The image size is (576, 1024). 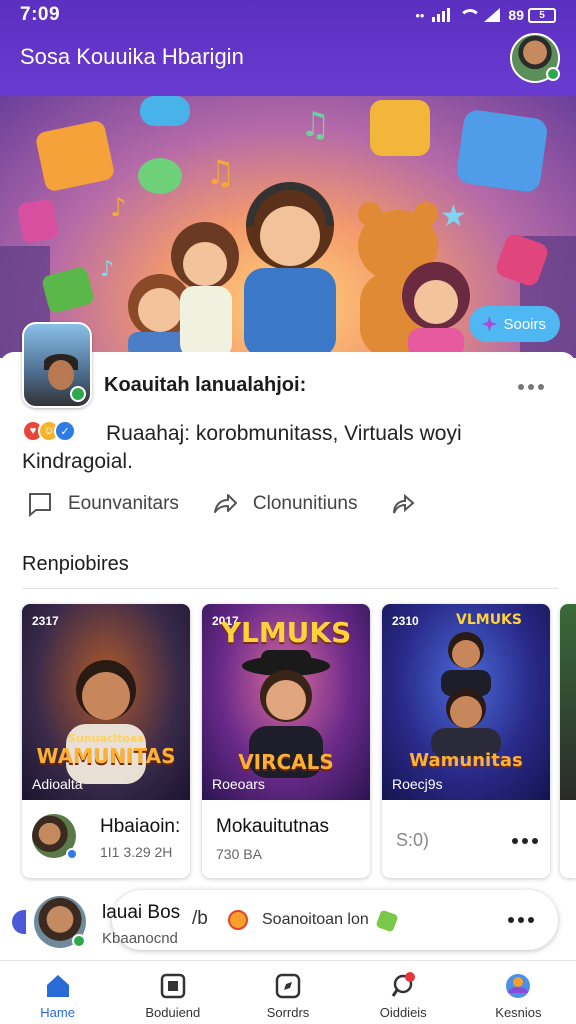 What do you see at coordinates (286, 839) in the screenshot?
I see `tile-footer: Mokauitutnas 730 BA` at bounding box center [286, 839].